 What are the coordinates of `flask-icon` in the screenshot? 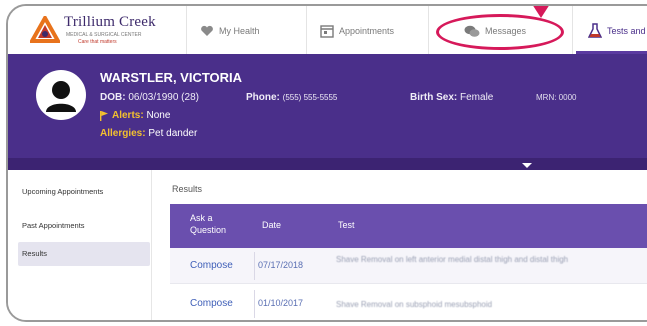 It's located at (595, 30).